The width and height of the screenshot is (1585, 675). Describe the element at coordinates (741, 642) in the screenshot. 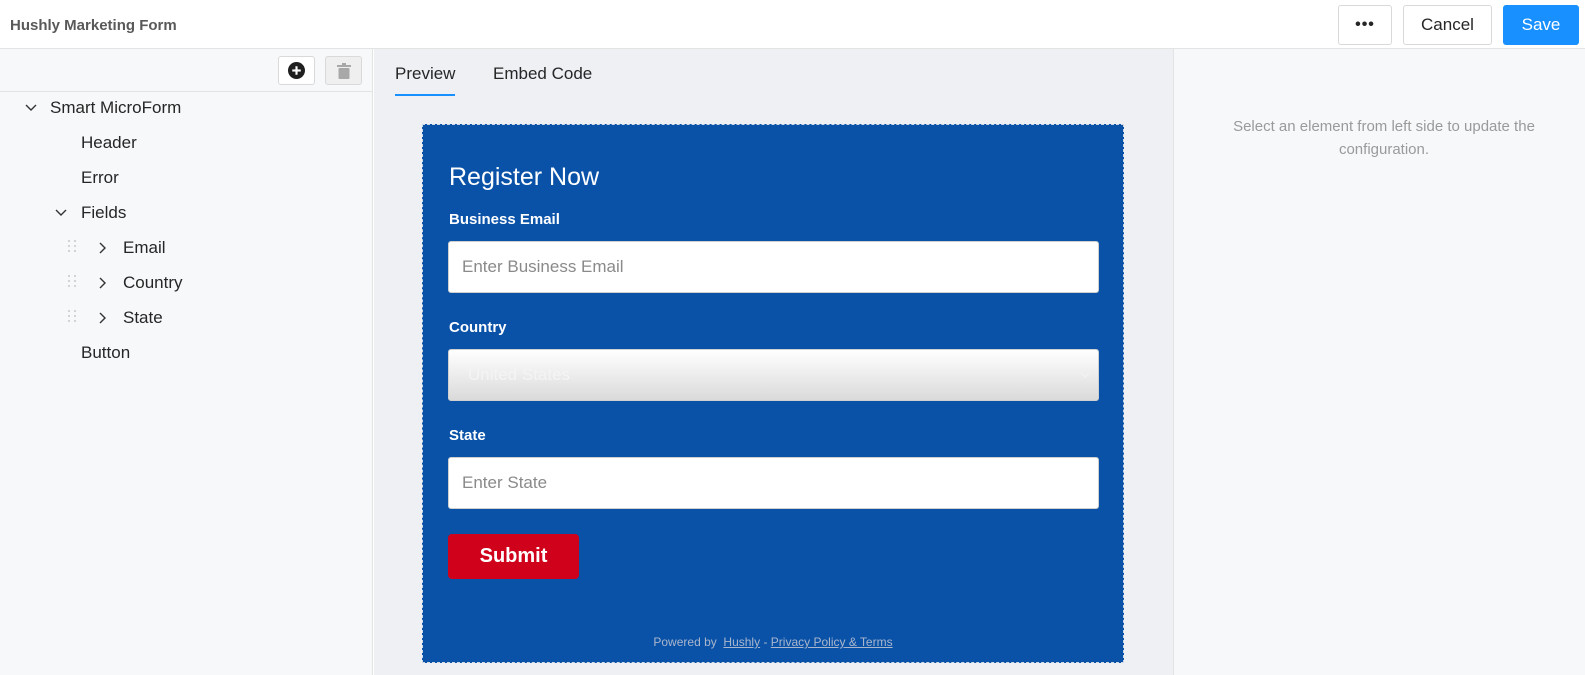

I see `hushly-link: Hushly` at that location.